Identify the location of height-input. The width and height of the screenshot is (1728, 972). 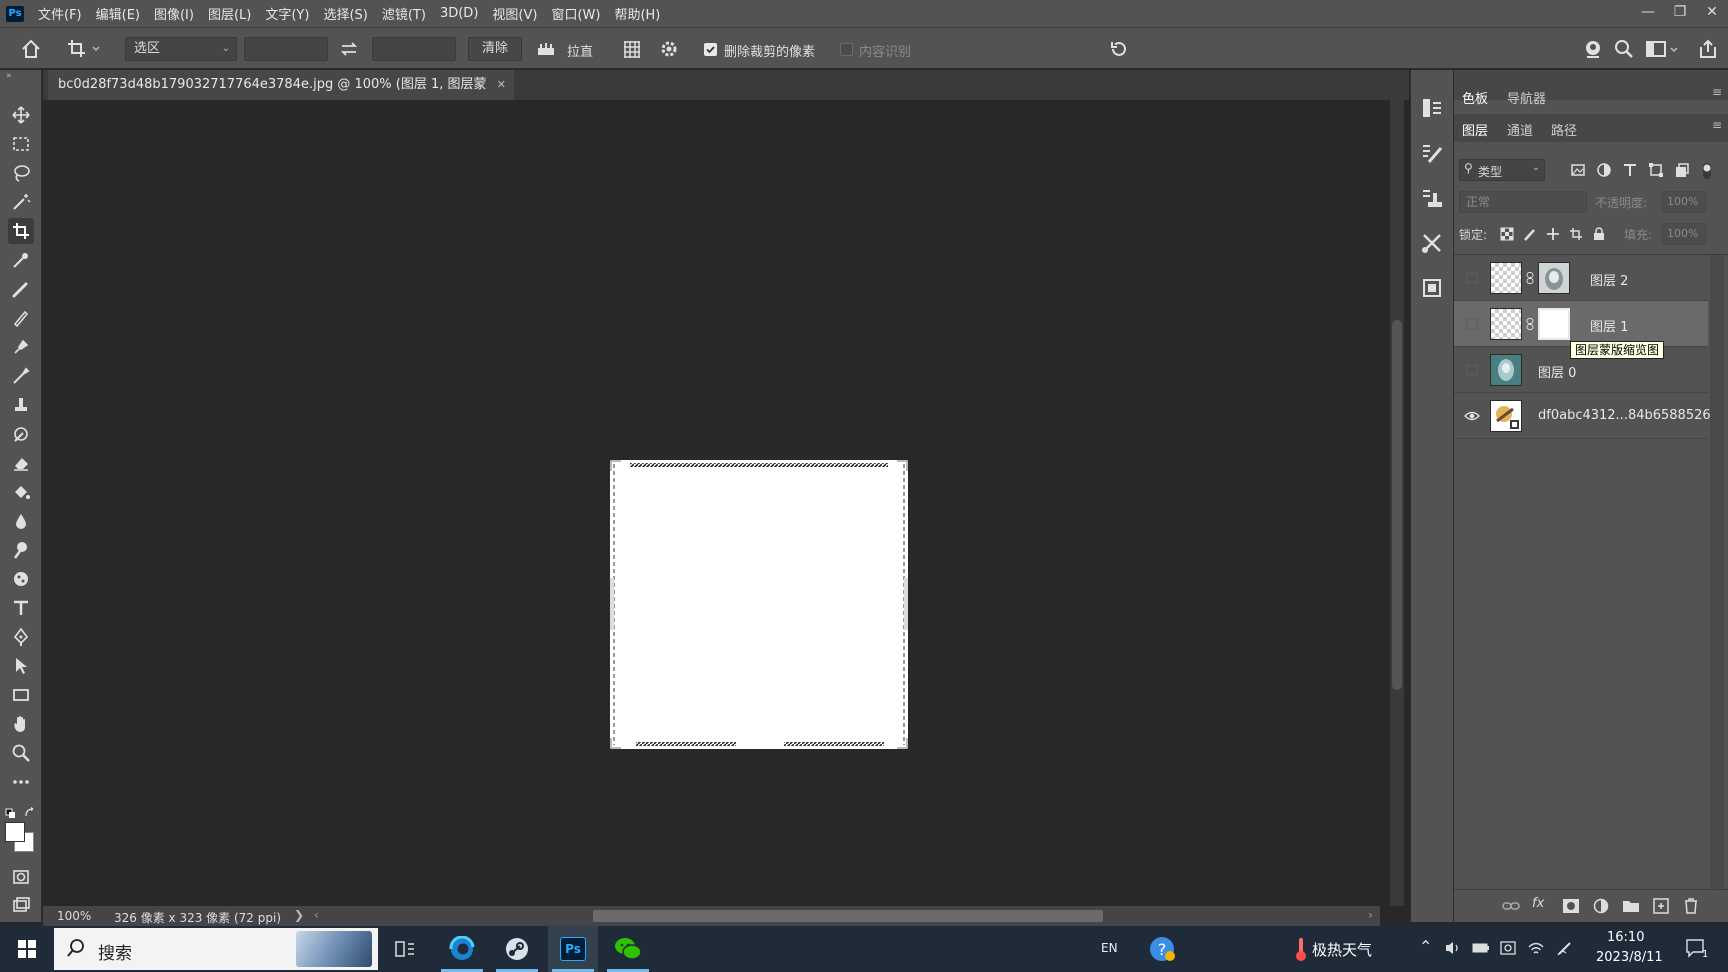
(414, 49).